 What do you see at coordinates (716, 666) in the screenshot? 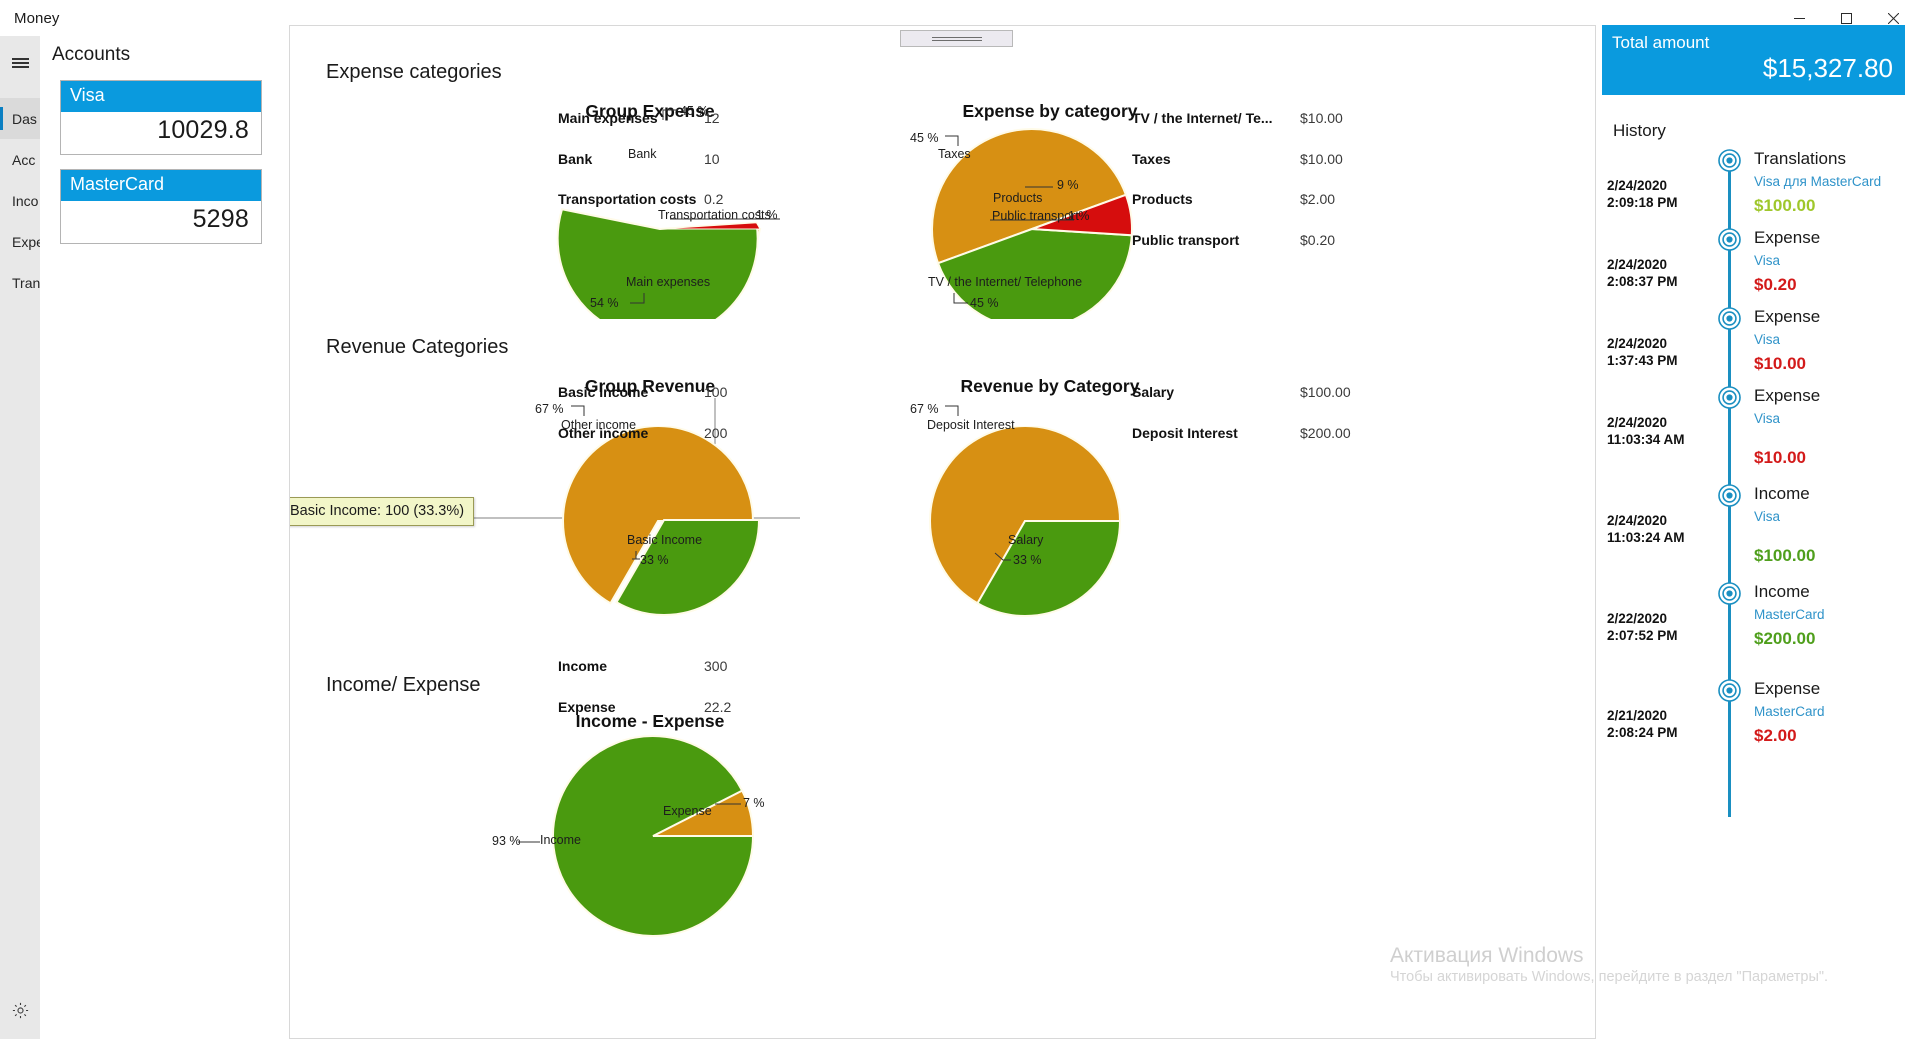
I see `legend-value: 300` at bounding box center [716, 666].